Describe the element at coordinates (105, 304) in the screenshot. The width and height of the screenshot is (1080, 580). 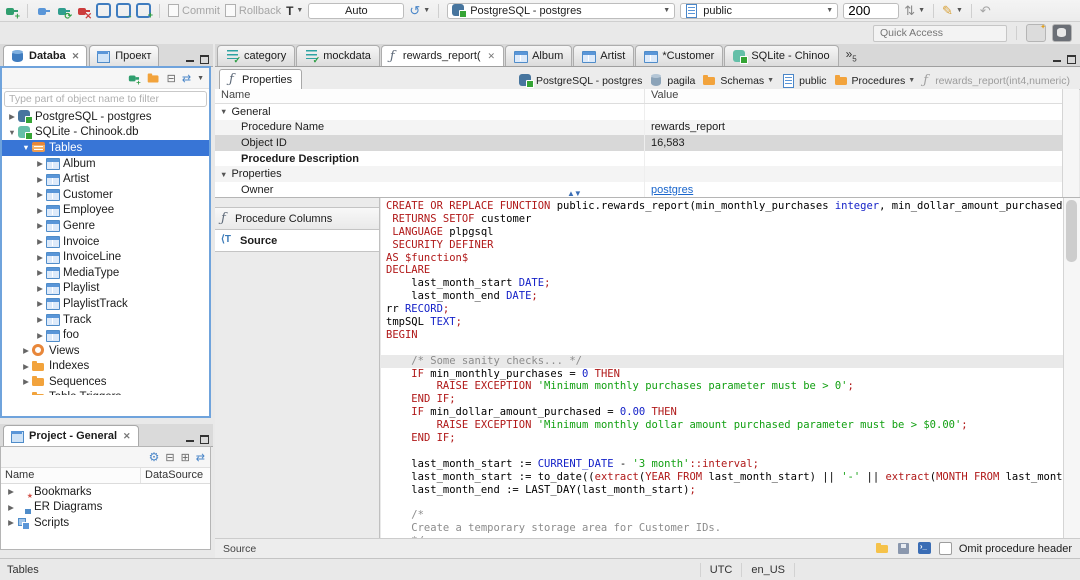
I see `tree-item-playlisttrack: ▶ PlaylistTrack` at that location.